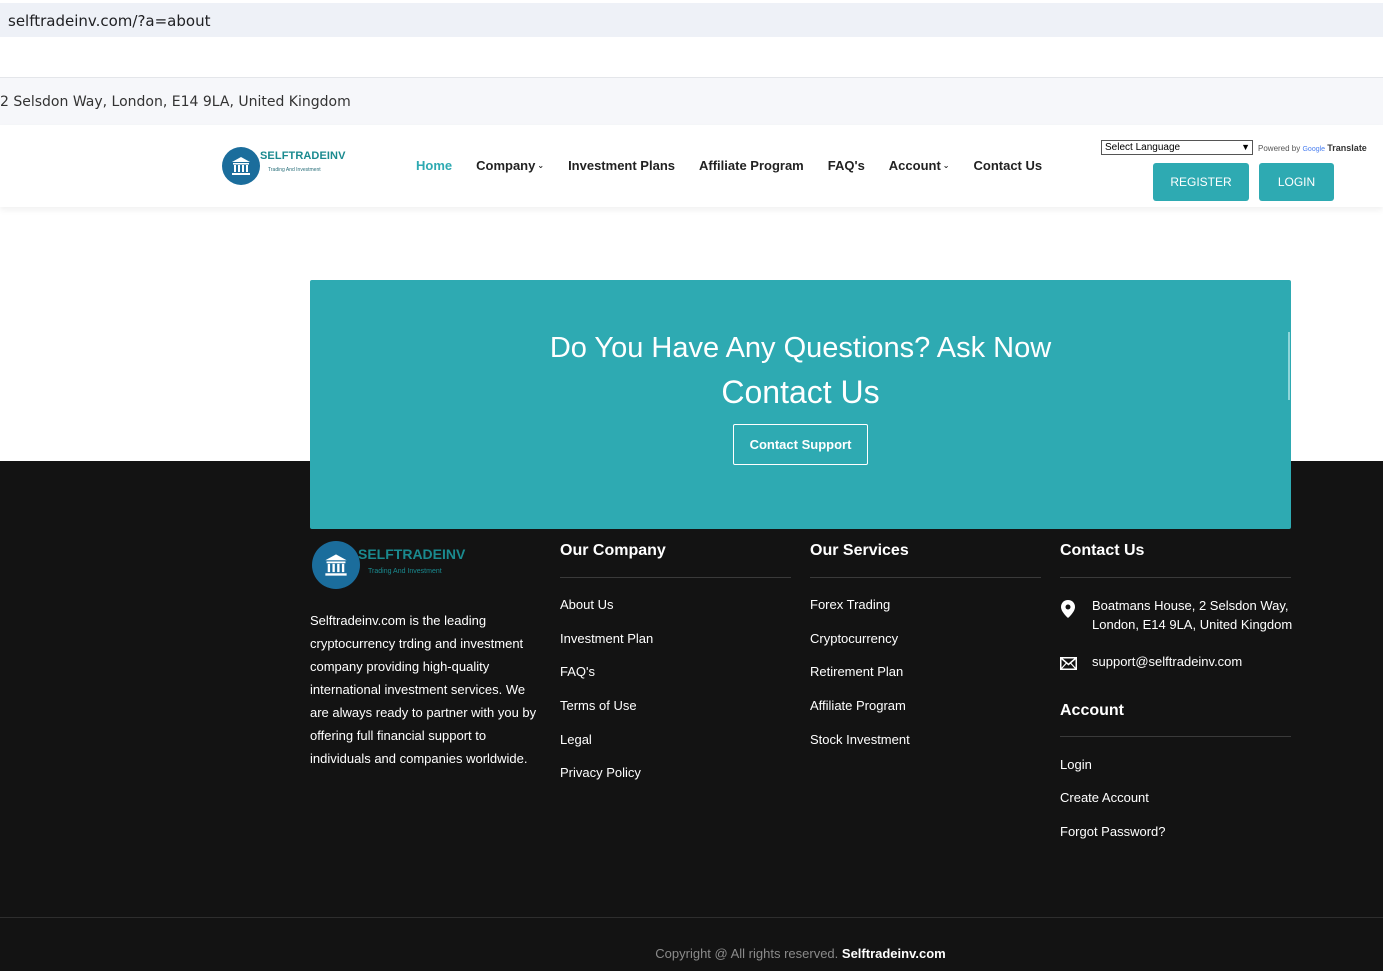 The image size is (1383, 971). I want to click on login-button: LOGIN, so click(1296, 182).